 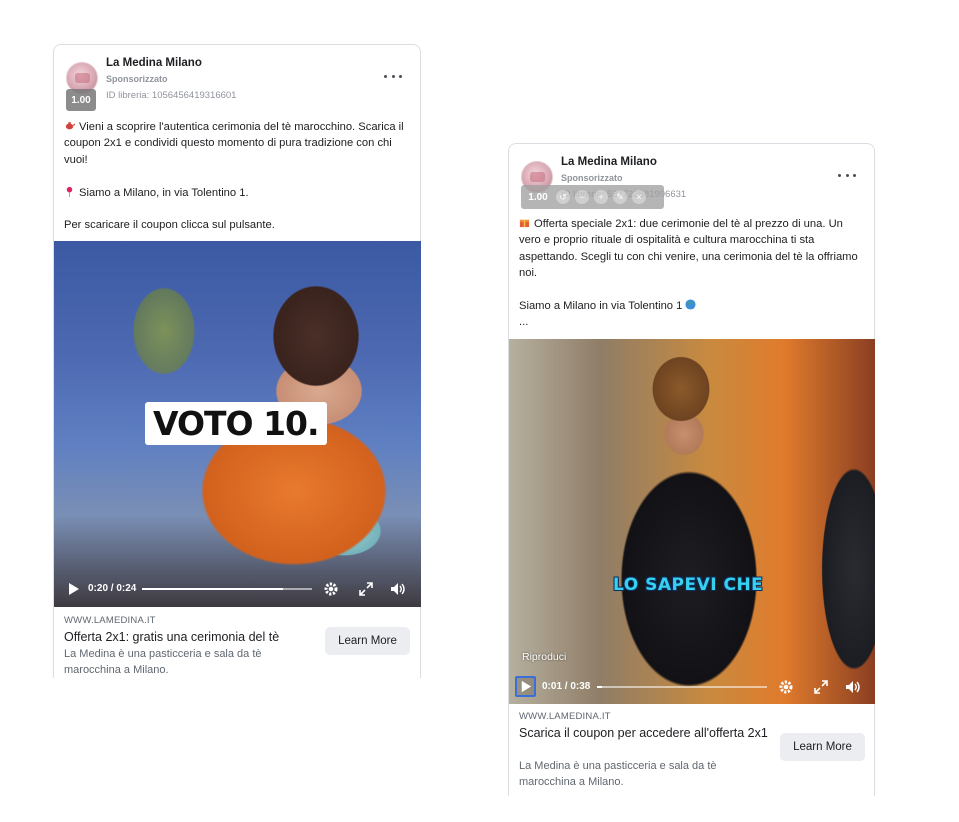 What do you see at coordinates (582, 197) in the screenshot?
I see `zoom-out-icon: −` at bounding box center [582, 197].